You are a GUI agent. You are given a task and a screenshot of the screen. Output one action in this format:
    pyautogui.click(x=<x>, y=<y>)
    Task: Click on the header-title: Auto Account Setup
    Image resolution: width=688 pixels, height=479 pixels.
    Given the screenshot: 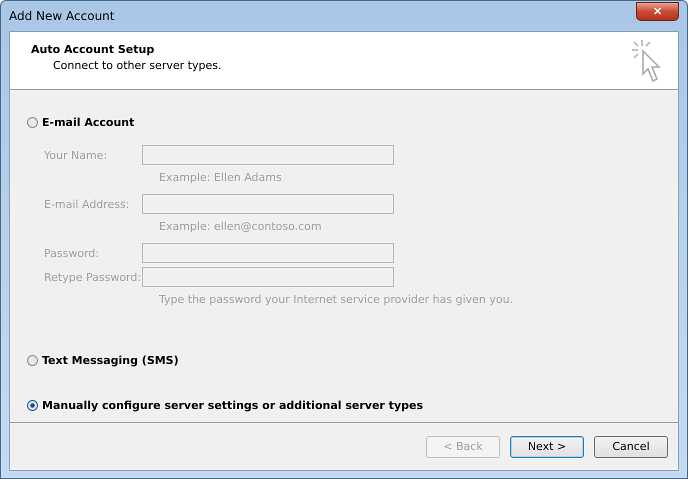 What is the action you would take?
    pyautogui.click(x=93, y=49)
    